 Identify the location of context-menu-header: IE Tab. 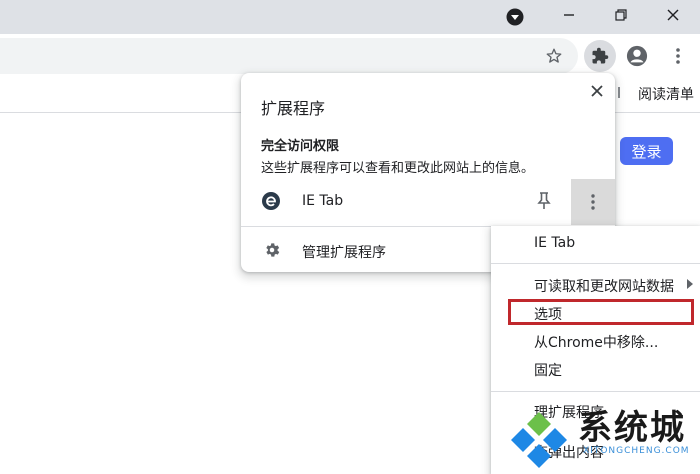
(555, 243).